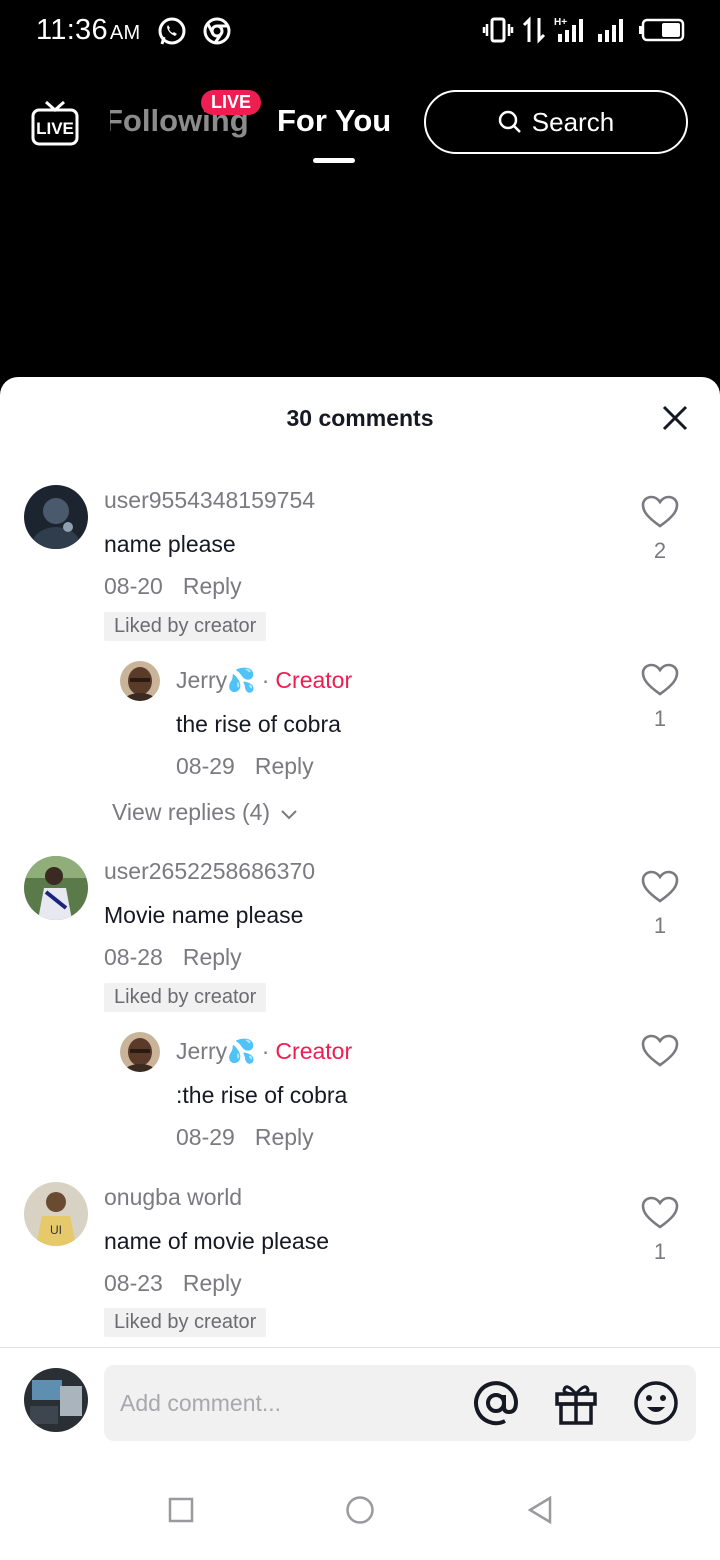 The width and height of the screenshot is (720, 1560). I want to click on status-right-icons: H+, so click(584, 30).